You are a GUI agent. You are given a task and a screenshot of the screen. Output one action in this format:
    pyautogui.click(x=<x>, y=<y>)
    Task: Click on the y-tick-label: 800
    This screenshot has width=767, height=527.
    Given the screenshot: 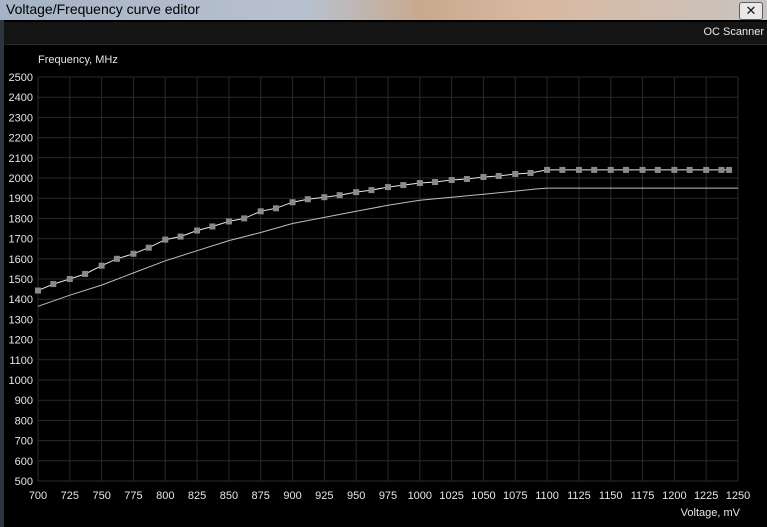 What is the action you would take?
    pyautogui.click(x=24, y=421)
    